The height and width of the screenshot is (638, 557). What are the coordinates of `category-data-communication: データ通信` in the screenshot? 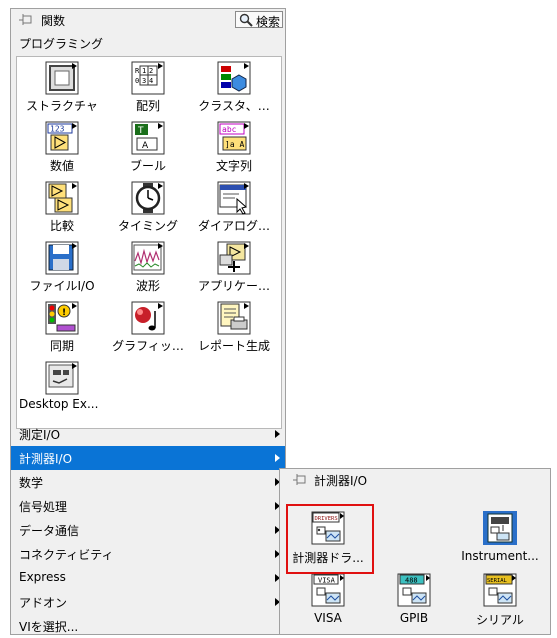 It's located at (148, 530).